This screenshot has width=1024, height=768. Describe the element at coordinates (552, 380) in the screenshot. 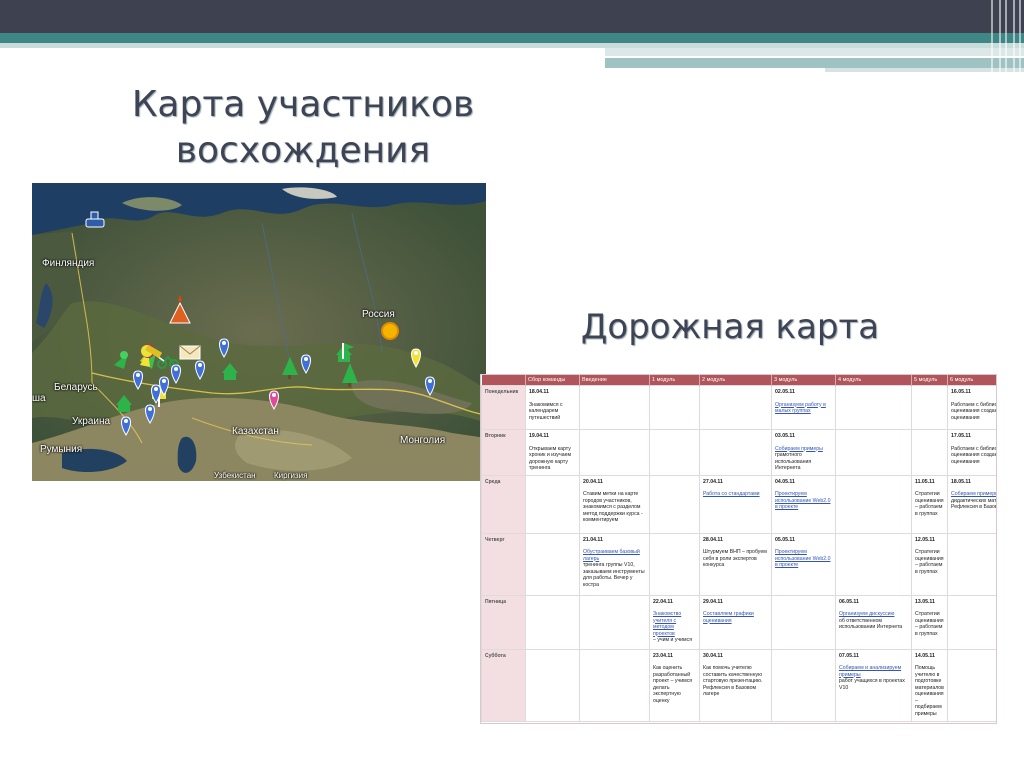

I see `roadmap-column-header: Сбор команды` at that location.